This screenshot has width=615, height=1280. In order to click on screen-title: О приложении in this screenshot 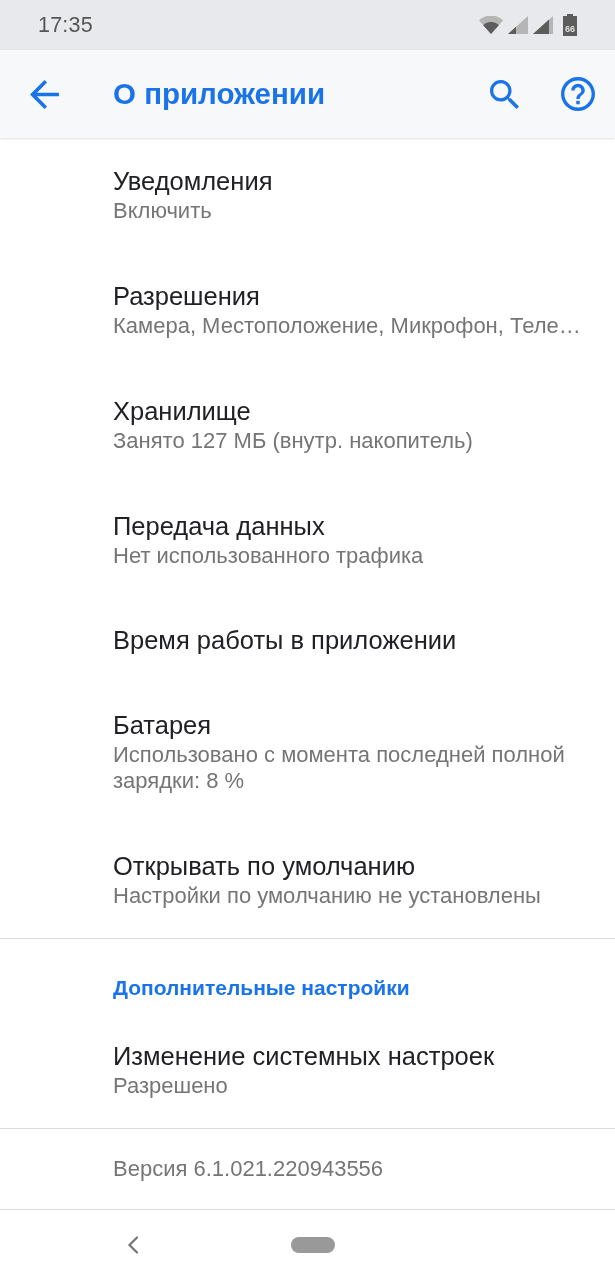, I will do `click(220, 94)`.